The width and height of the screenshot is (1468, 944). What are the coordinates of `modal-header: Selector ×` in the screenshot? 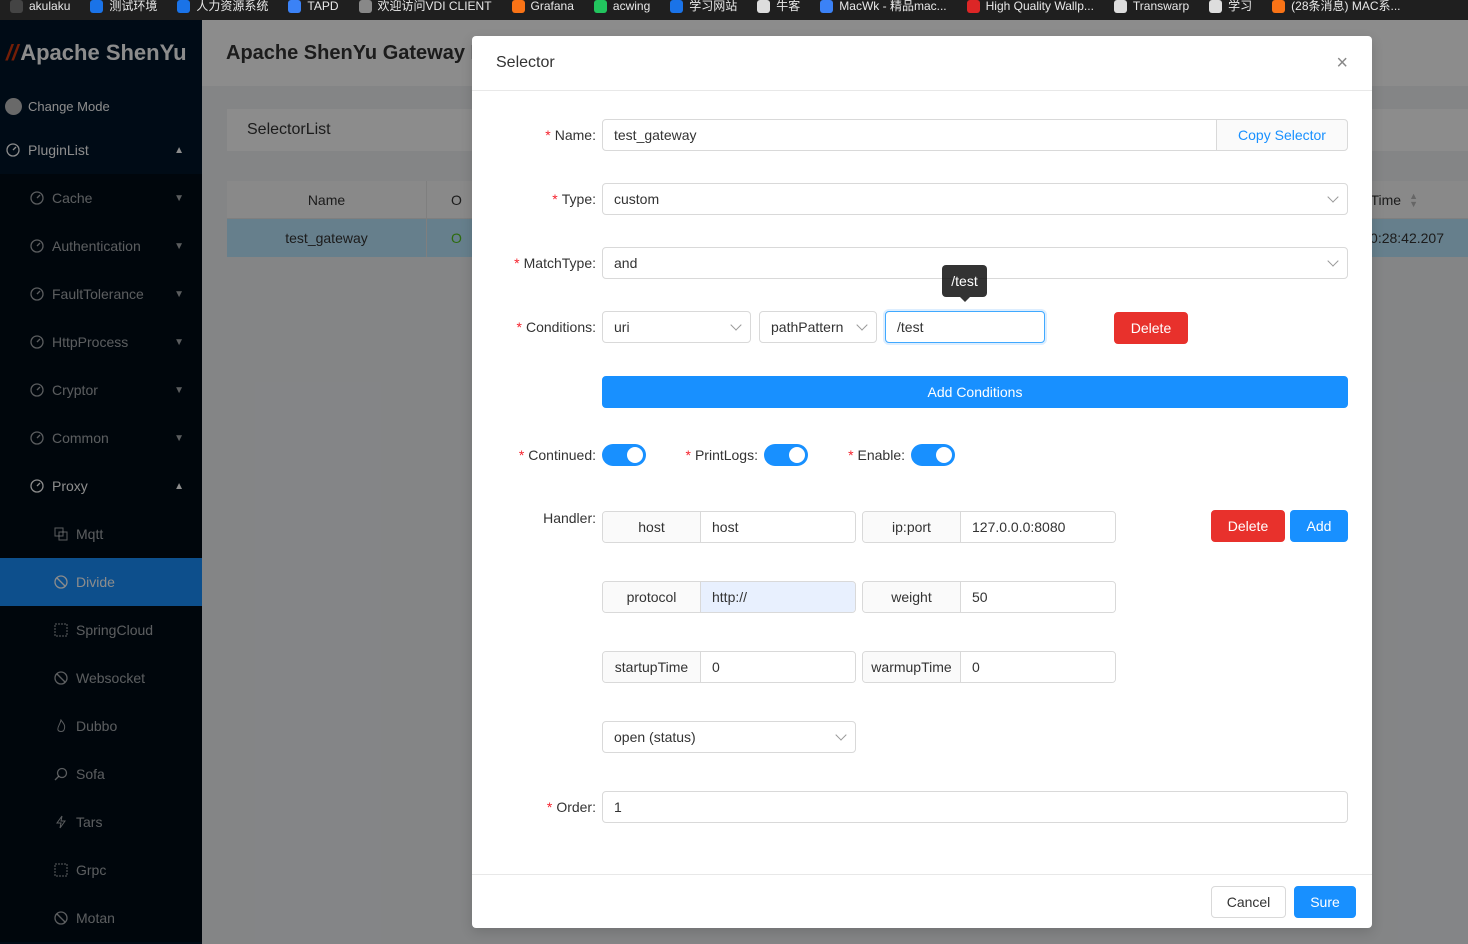 It's located at (922, 63).